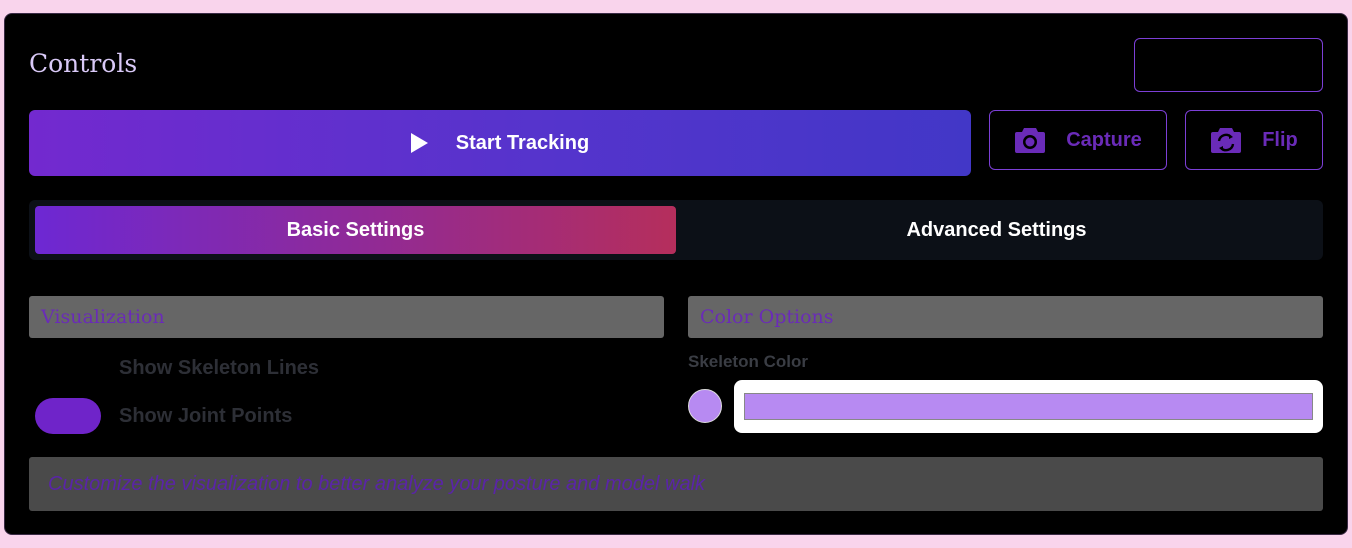 The width and height of the screenshot is (1352, 548). Describe the element at coordinates (346, 317) in the screenshot. I see `visualization-header: Visualization` at that location.